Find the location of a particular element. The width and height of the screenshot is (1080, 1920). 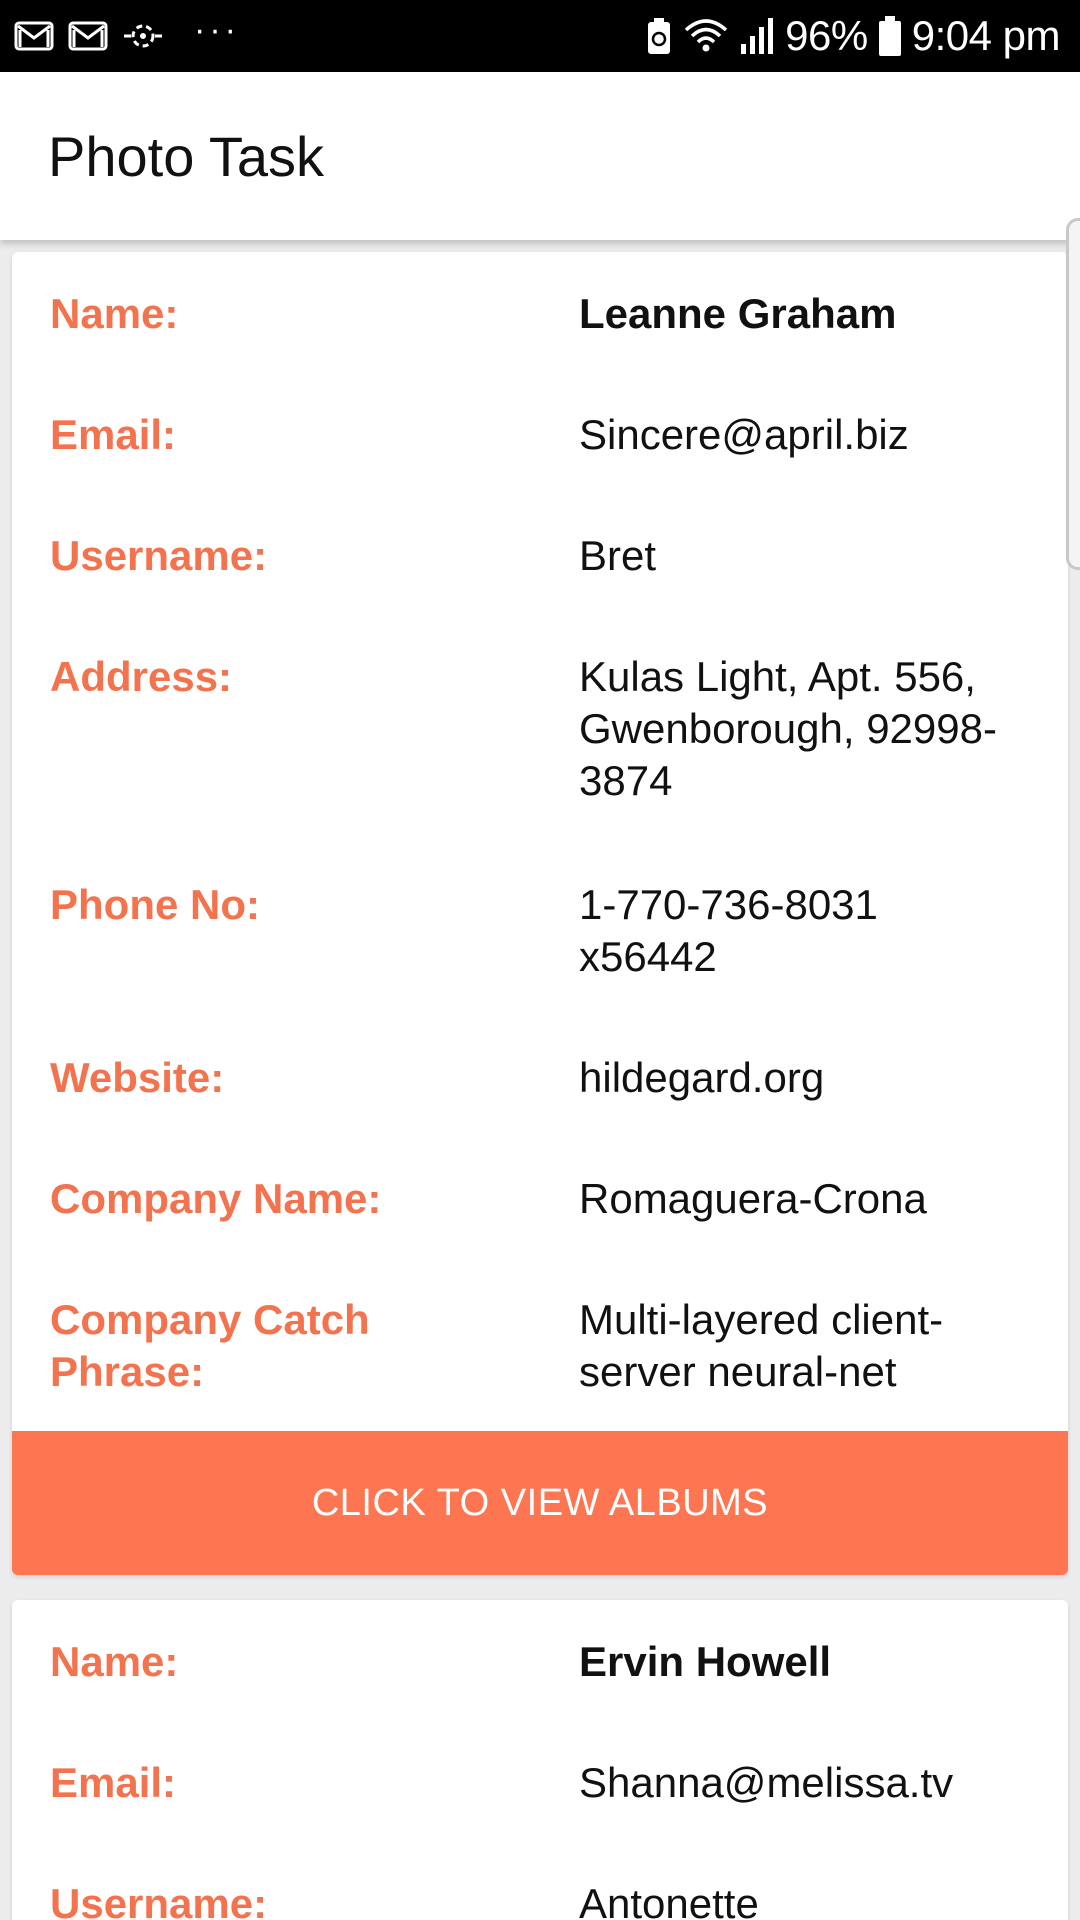

company-name-value: Romaguera-Crona is located at coordinates (753, 1198).